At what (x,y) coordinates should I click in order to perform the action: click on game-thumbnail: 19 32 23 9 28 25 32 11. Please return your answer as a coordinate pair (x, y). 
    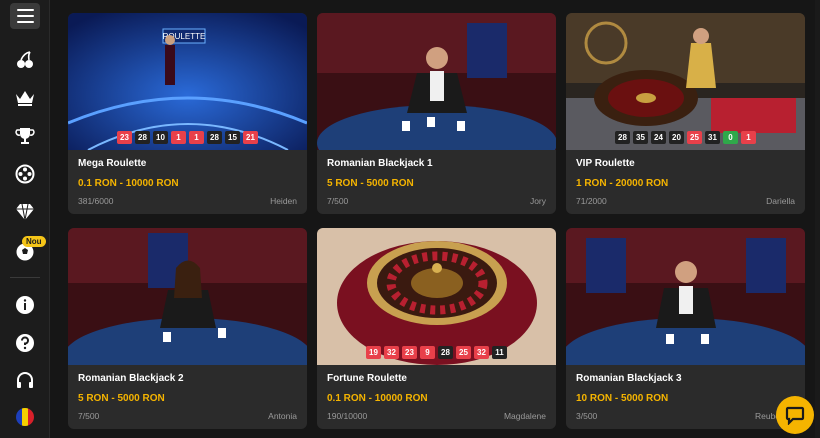
    Looking at the image, I should click on (436, 296).